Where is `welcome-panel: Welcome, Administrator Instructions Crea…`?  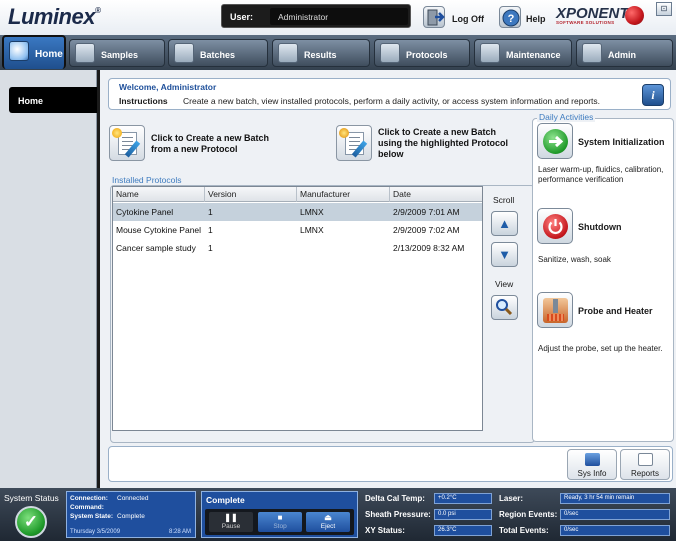
welcome-panel: Welcome, Administrator Instructions Crea… is located at coordinates (389, 94).